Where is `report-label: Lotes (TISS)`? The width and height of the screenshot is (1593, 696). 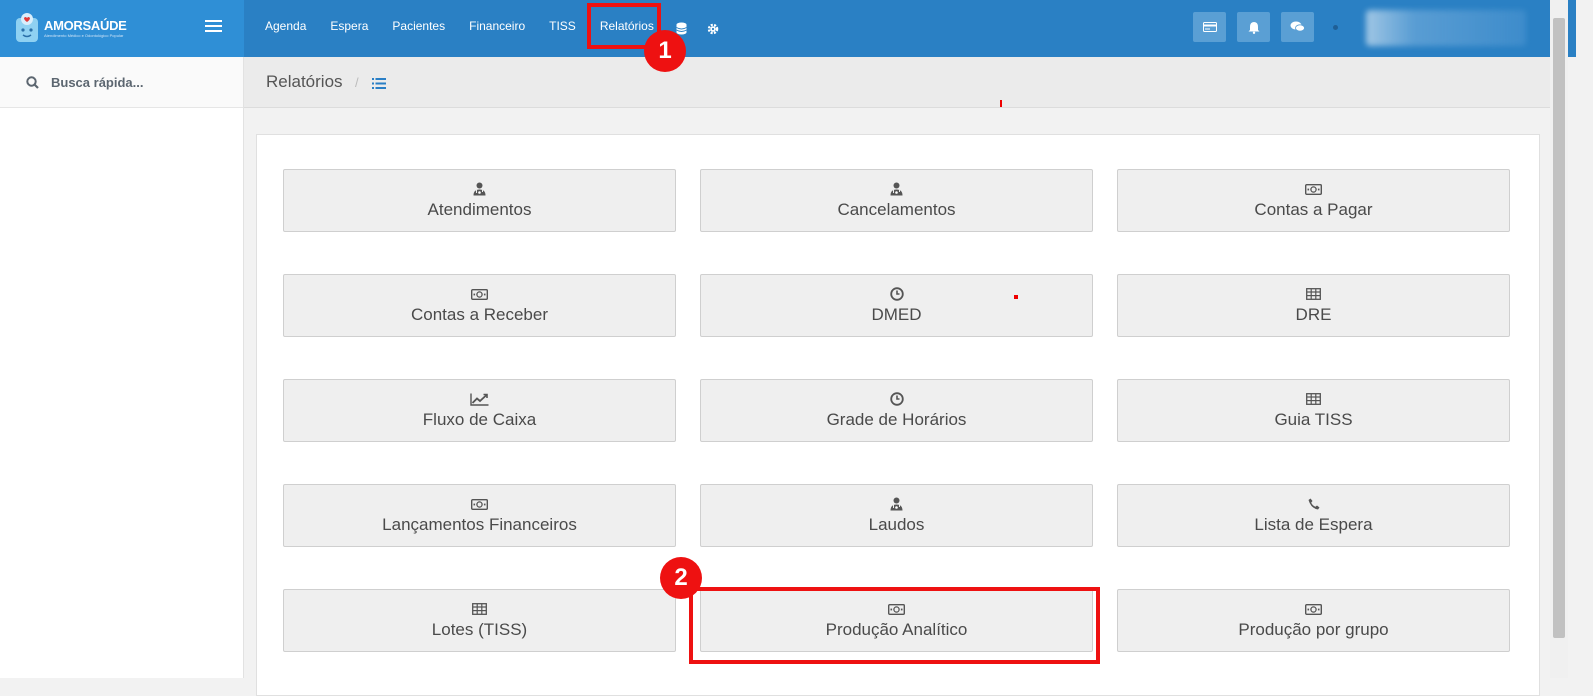 report-label: Lotes (TISS) is located at coordinates (479, 629).